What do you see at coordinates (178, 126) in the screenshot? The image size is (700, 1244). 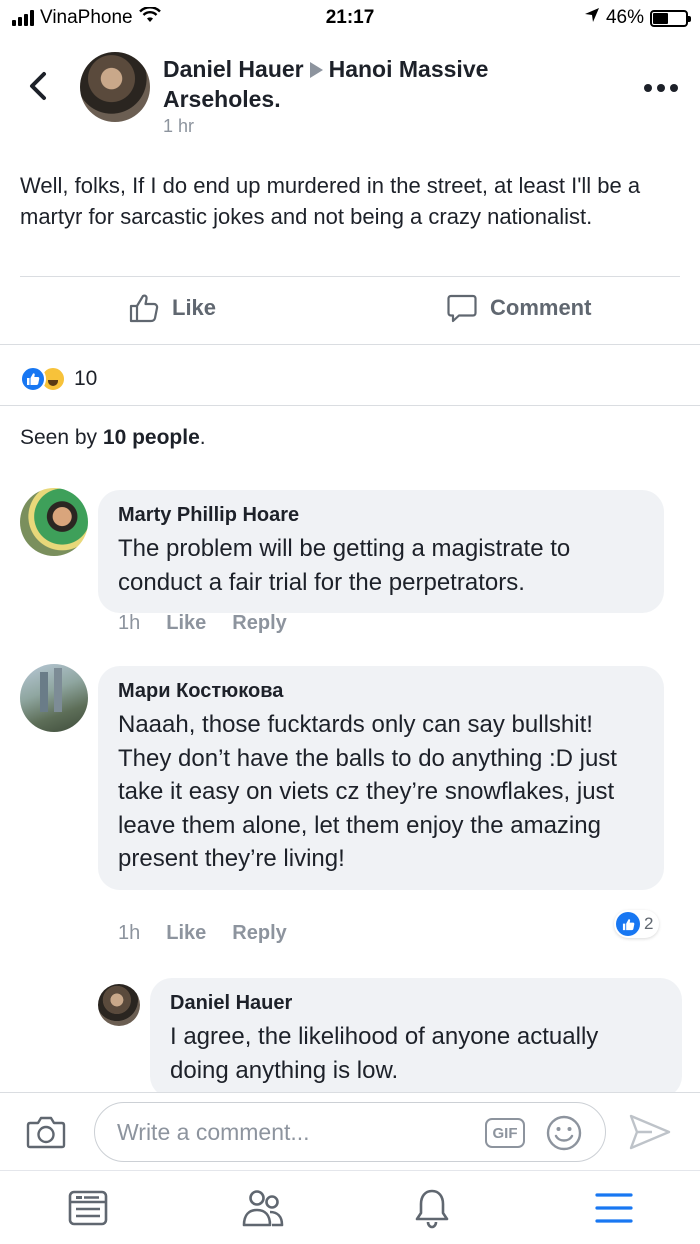 I see `post-timestamp: 1 hr` at bounding box center [178, 126].